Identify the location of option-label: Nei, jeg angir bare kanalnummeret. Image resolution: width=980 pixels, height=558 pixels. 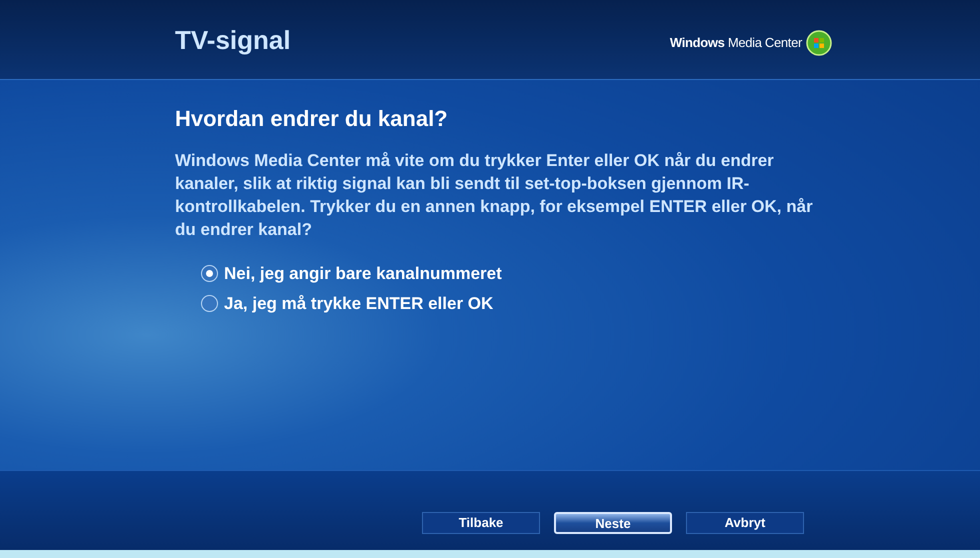
(363, 273).